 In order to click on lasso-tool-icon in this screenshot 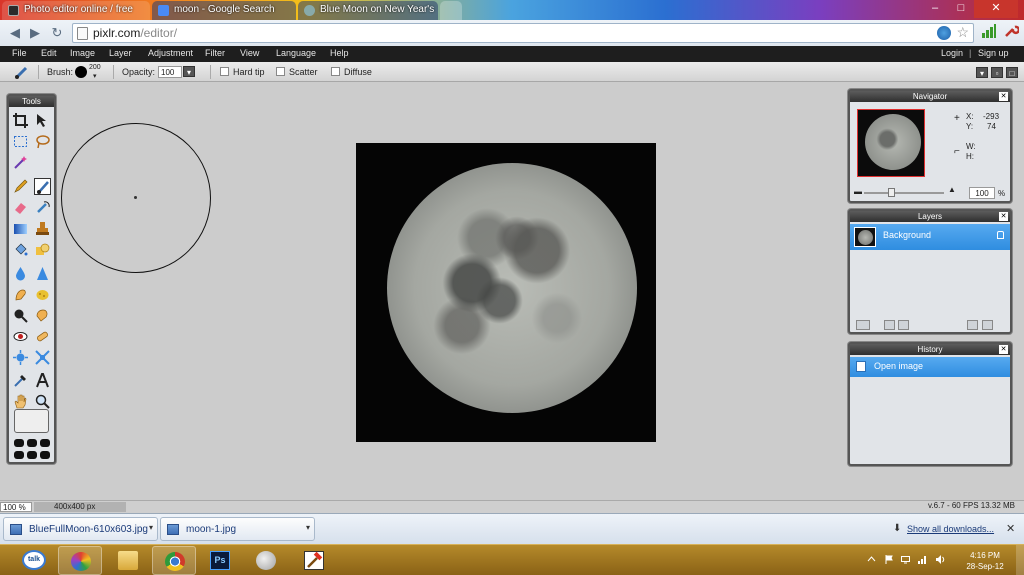, I will do `click(42, 141)`.